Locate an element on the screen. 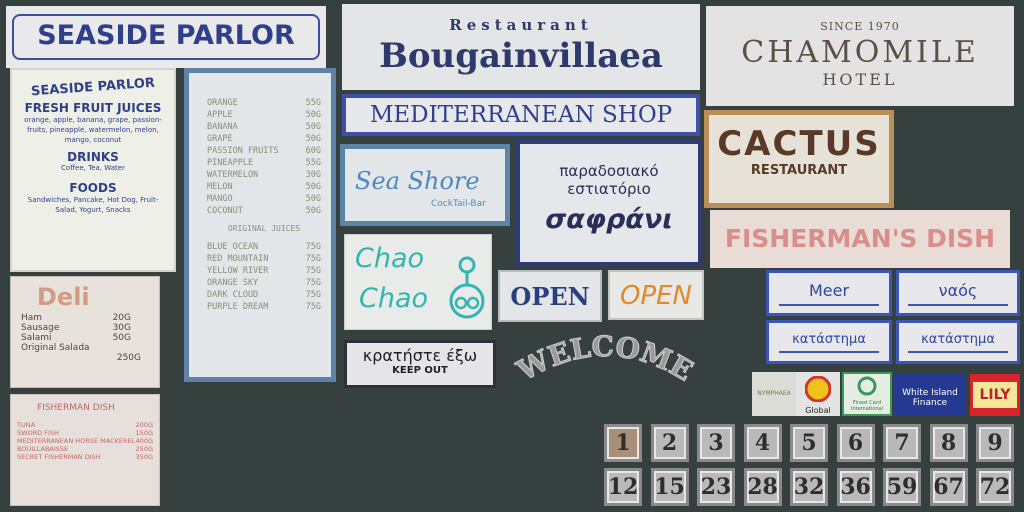 The height and width of the screenshot is (512, 1024). nymphaea-logo: NYMPHAEA is located at coordinates (774, 394).